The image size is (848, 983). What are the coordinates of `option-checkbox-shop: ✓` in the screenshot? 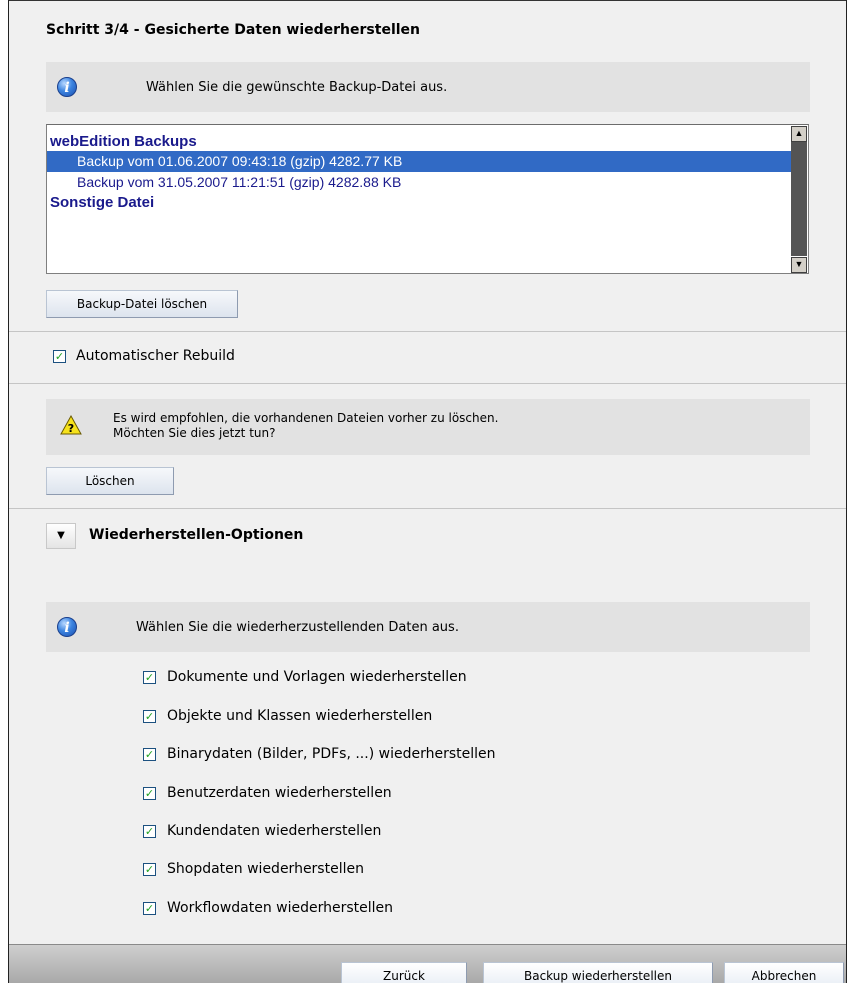 It's located at (149, 869).